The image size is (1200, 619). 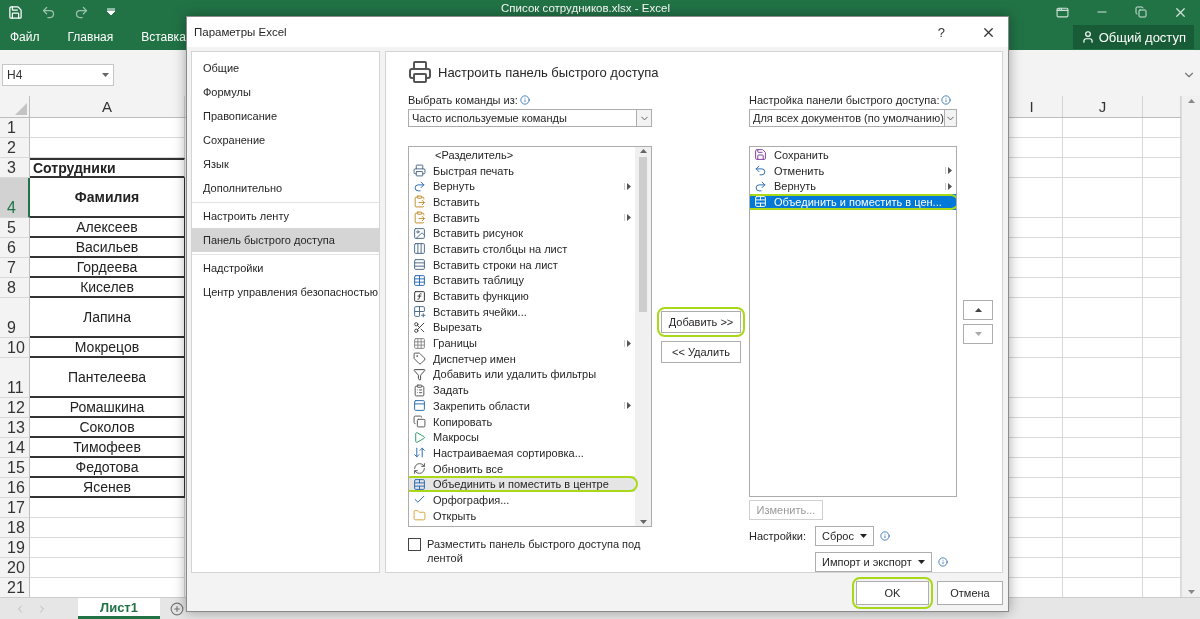 What do you see at coordinates (978, 309) in the screenshot?
I see `move-up-button` at bounding box center [978, 309].